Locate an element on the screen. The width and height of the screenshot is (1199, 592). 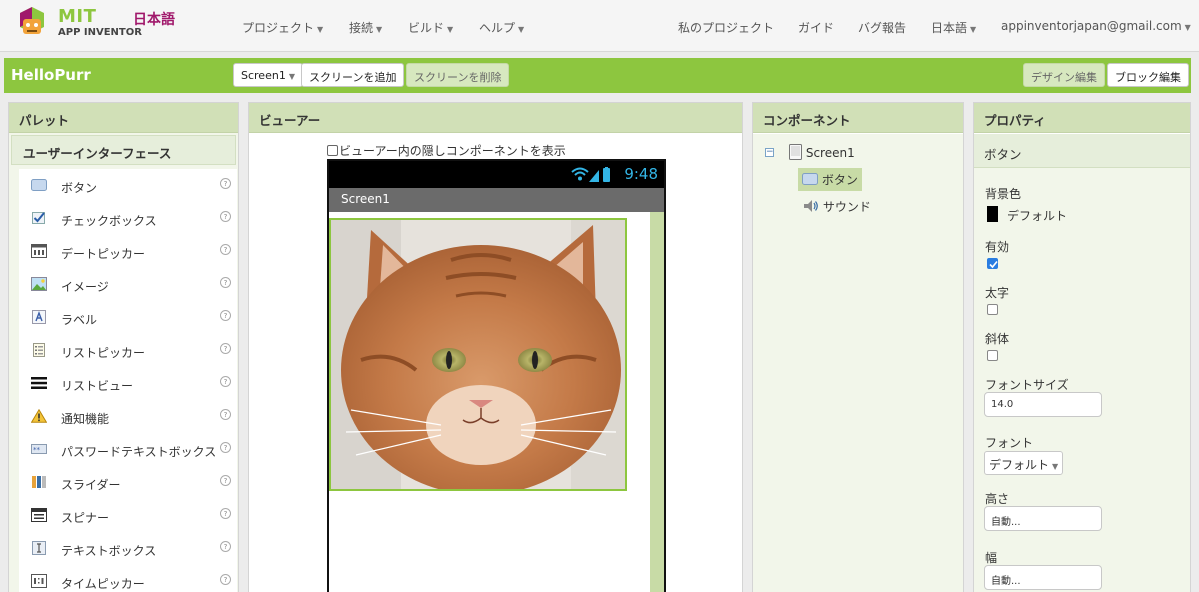
brand-mit: MIT is located at coordinates (77, 16).